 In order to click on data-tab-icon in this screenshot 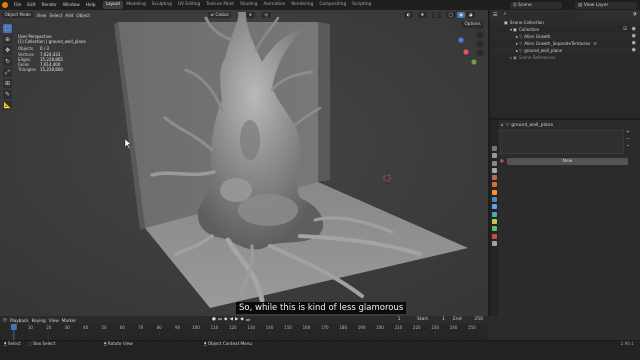, I will do `click(494, 229)`.